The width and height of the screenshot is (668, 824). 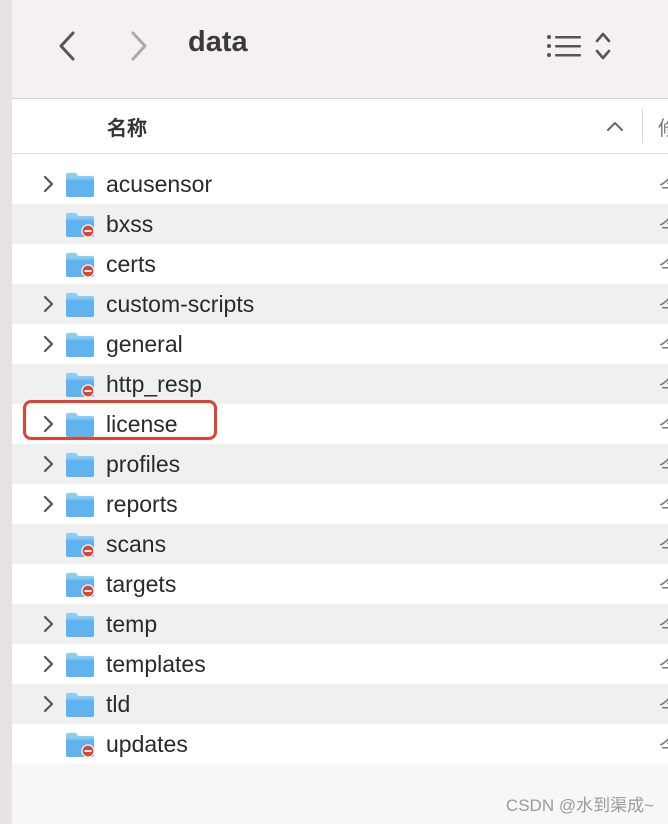 What do you see at coordinates (579, 805) in the screenshot?
I see `watermark: CSDN @水到渠成~` at bounding box center [579, 805].